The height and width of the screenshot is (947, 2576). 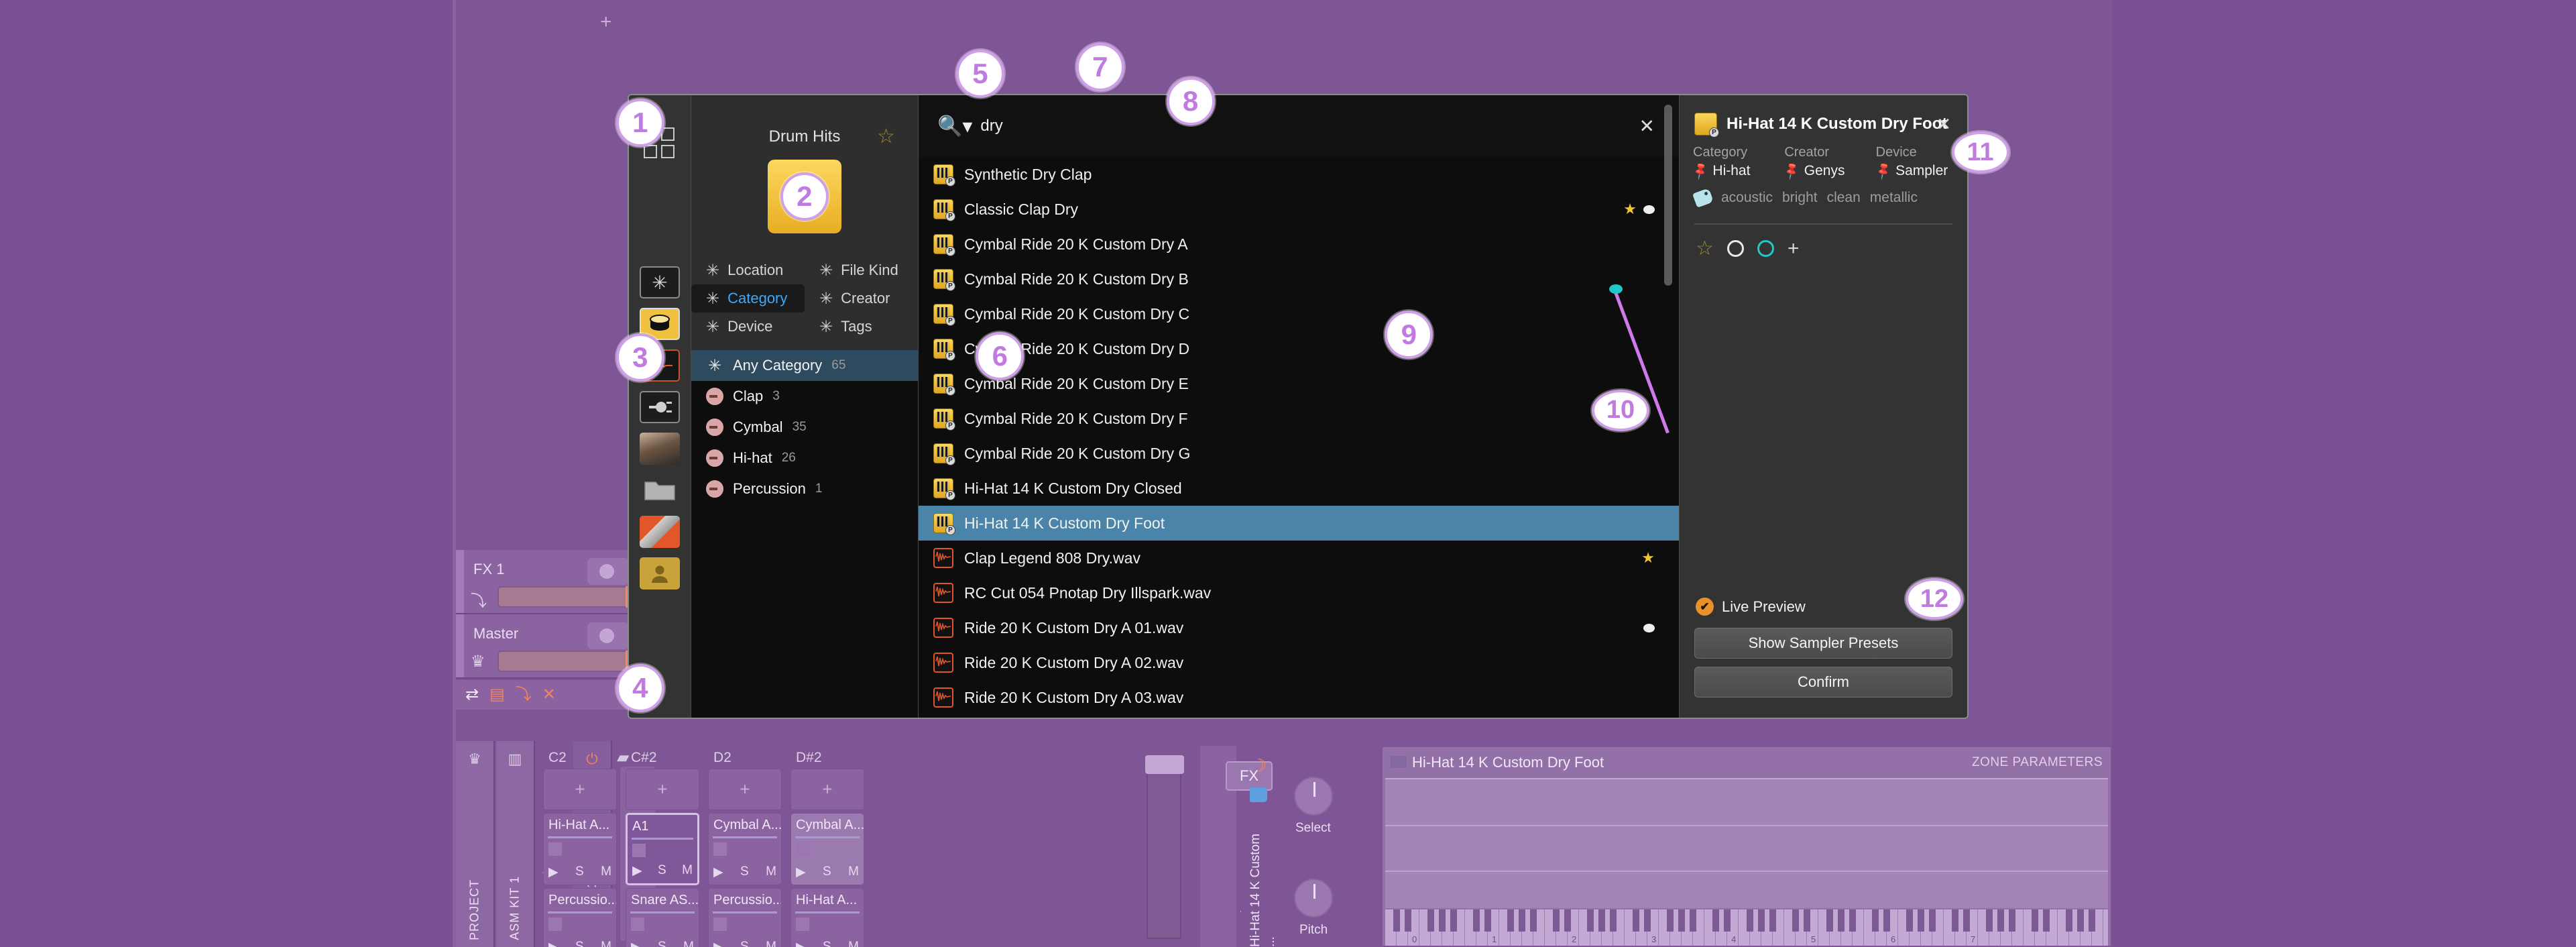 I want to click on result-row: P Cymbal Ride 20 K Custom Dry F, so click(x=1299, y=418).